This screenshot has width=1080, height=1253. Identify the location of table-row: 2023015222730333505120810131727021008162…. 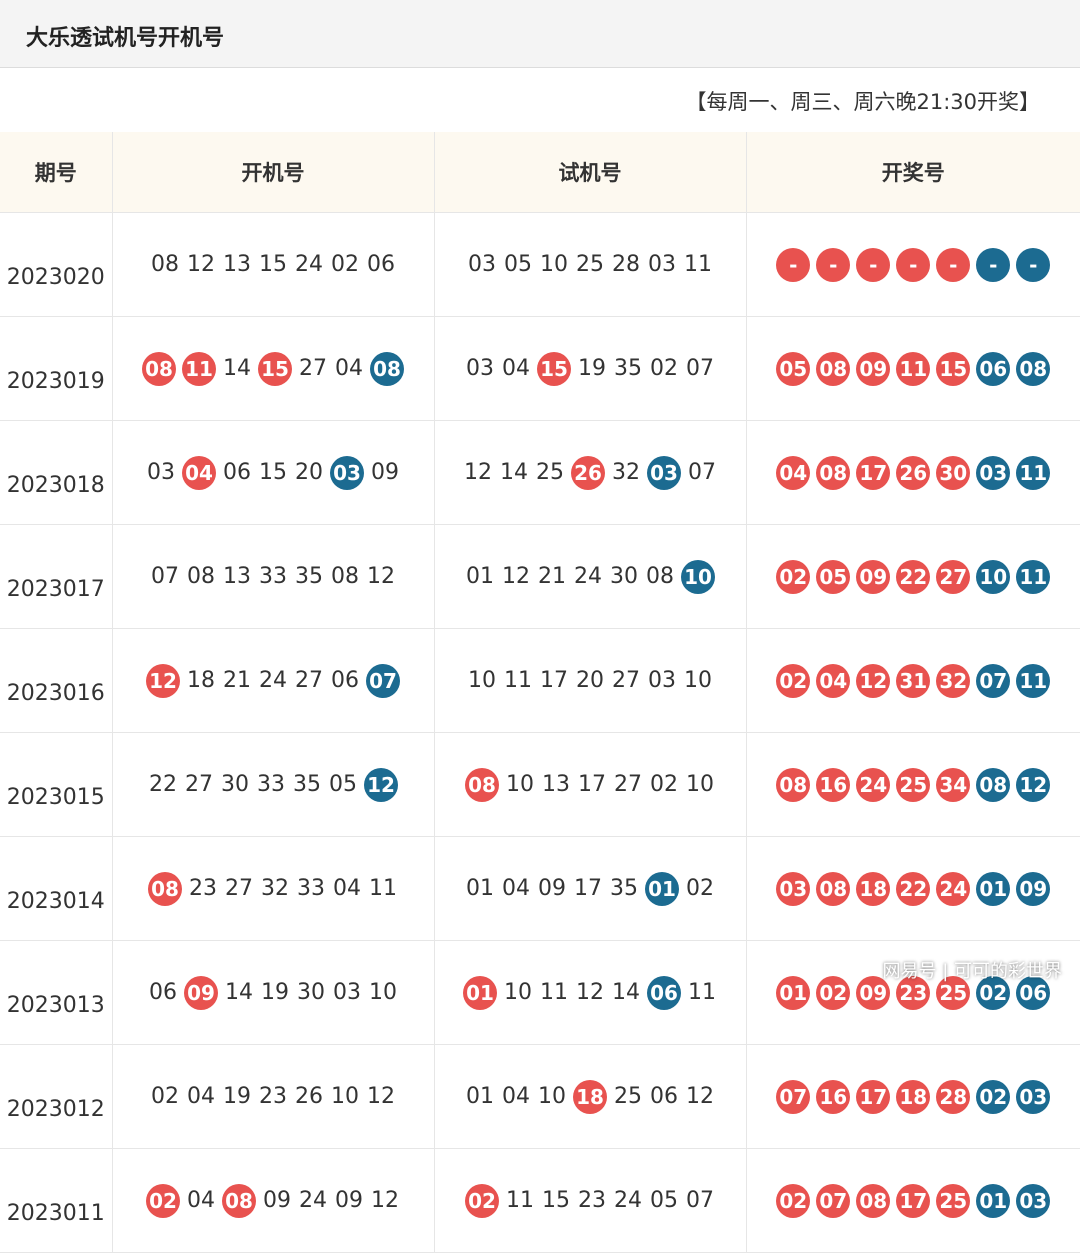
(540, 785).